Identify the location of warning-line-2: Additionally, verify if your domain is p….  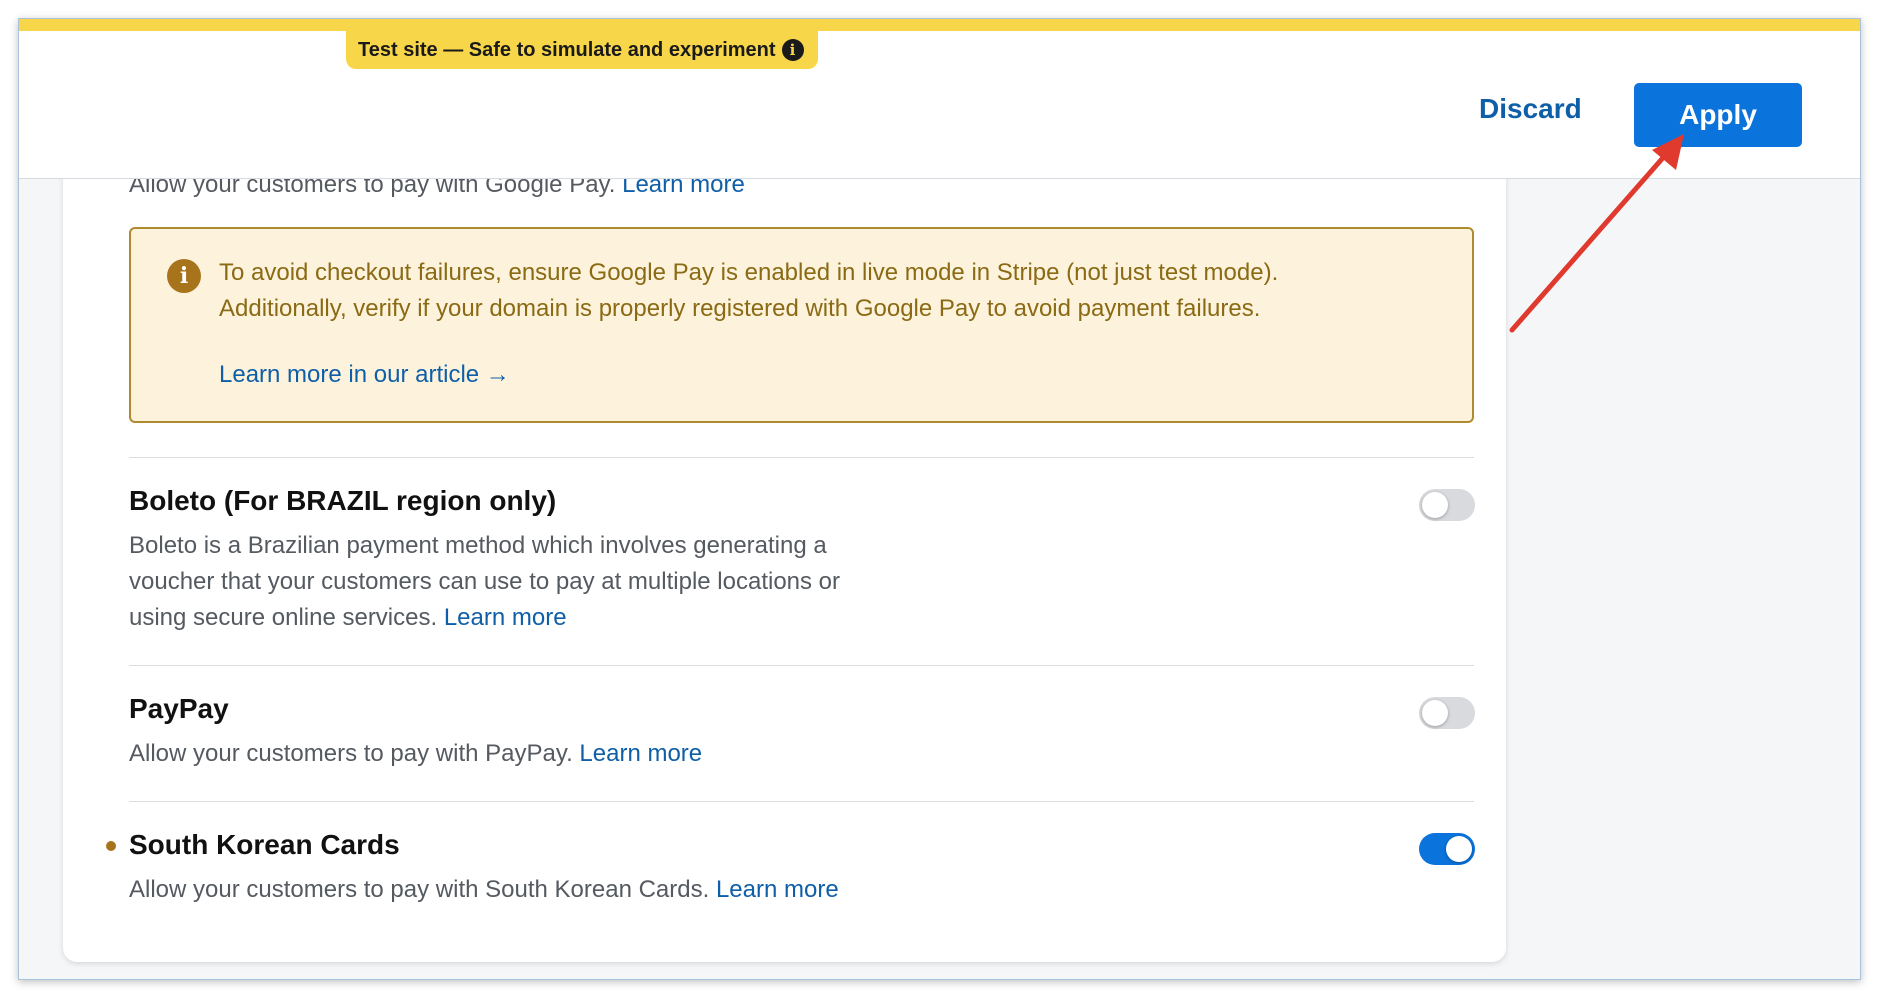
(740, 308).